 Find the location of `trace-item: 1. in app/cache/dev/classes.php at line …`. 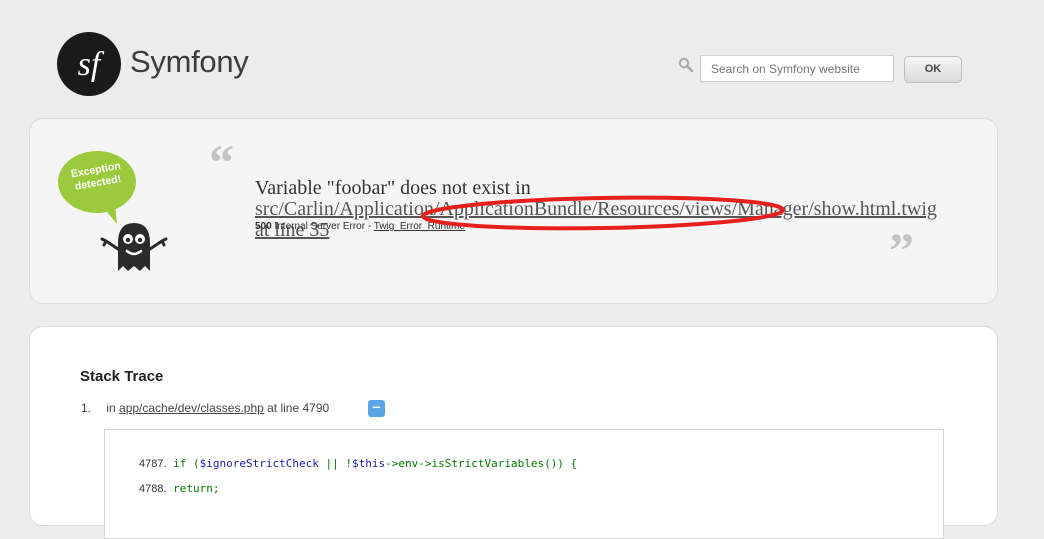

trace-item: 1. in app/cache/dev/classes.php at line … is located at coordinates (205, 408).